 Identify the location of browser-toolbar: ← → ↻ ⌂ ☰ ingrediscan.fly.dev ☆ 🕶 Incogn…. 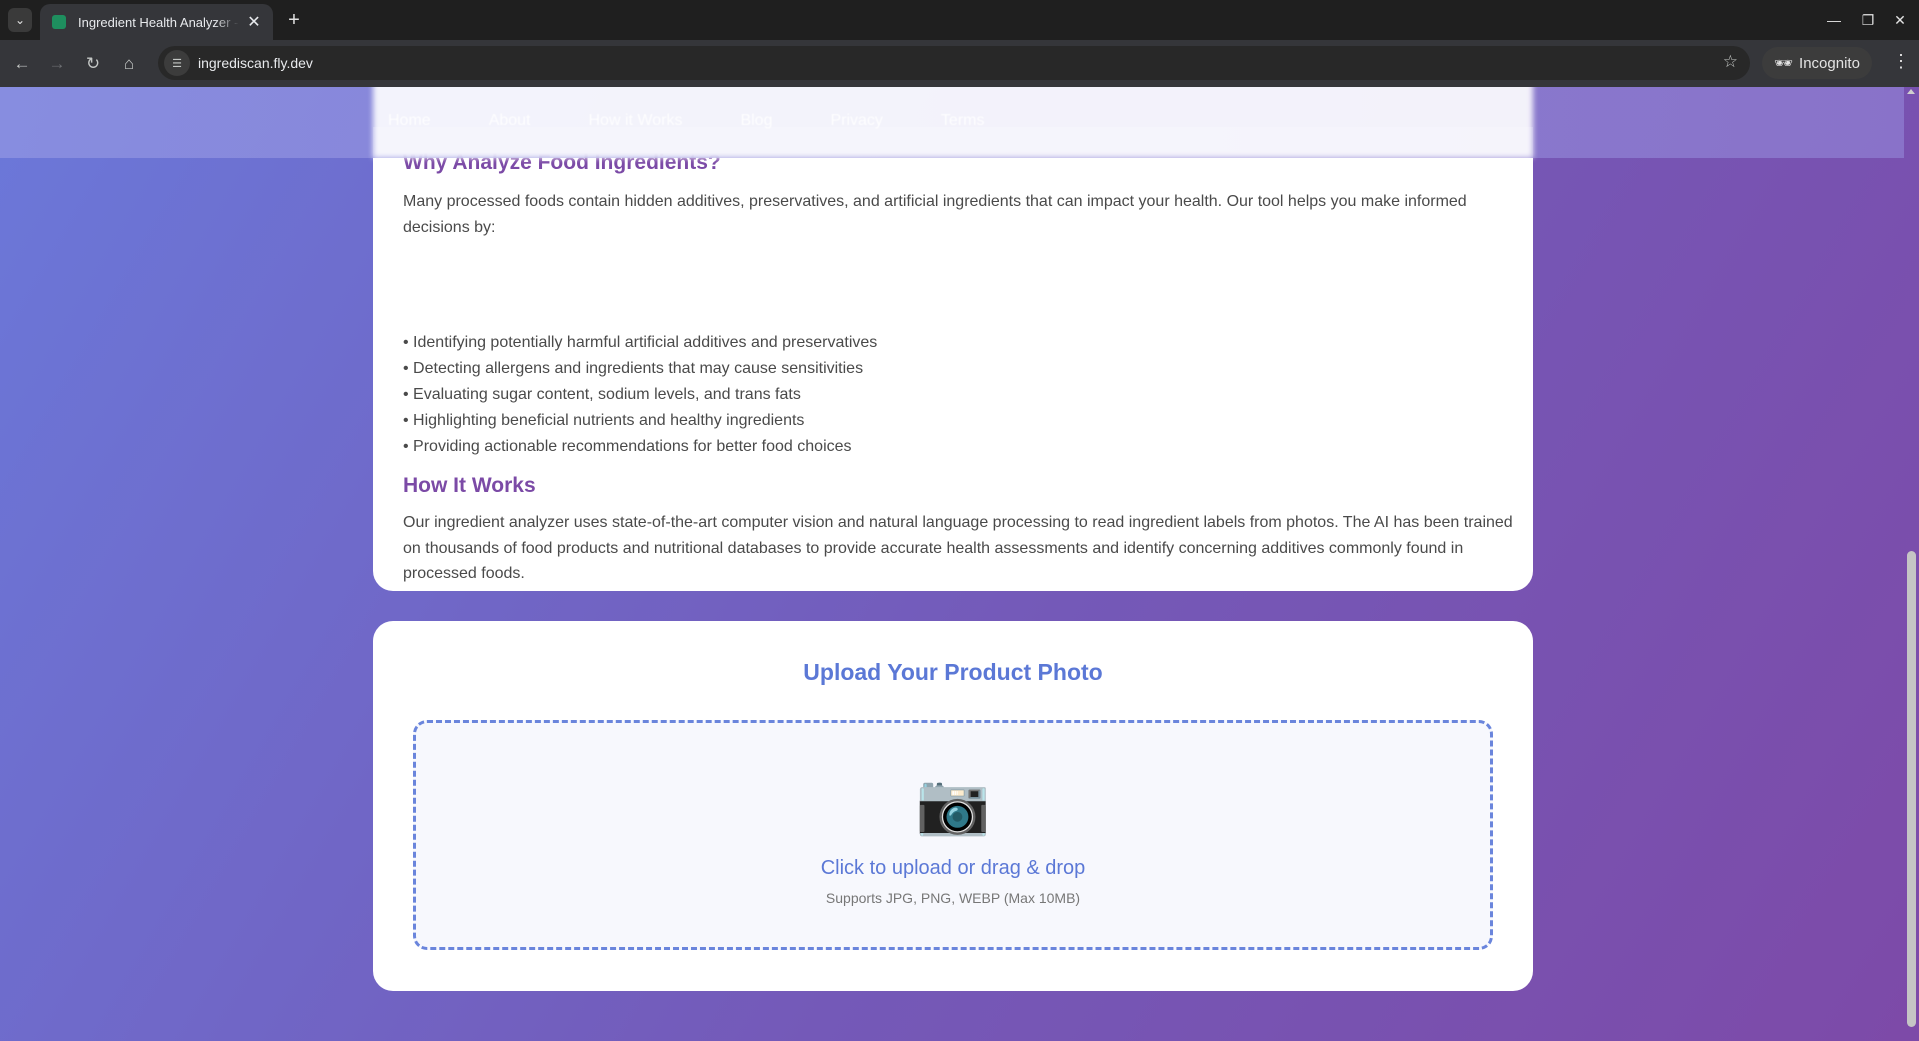
(959, 63).